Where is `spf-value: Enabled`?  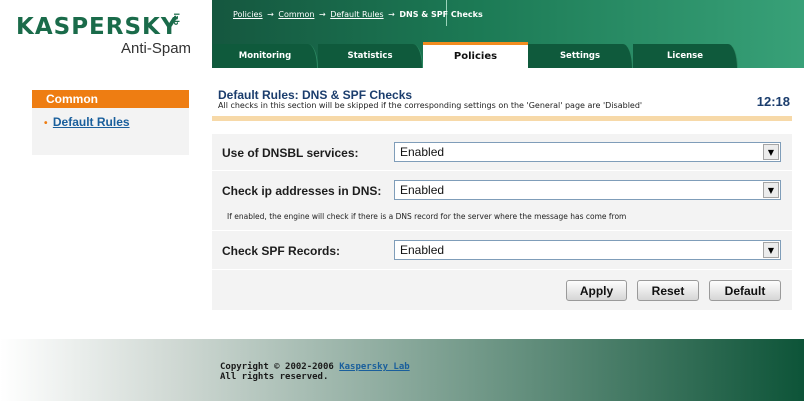
spf-value: Enabled is located at coordinates (422, 250).